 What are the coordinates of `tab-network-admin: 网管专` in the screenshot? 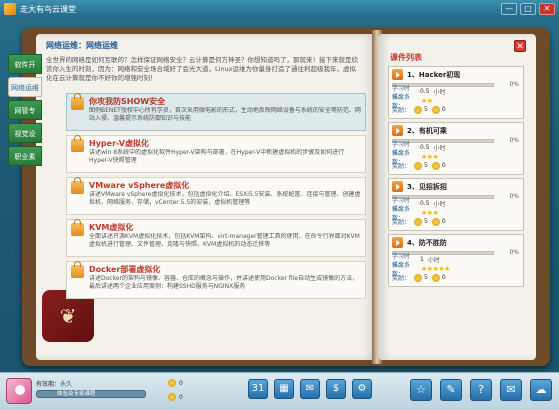 It's located at (25, 110).